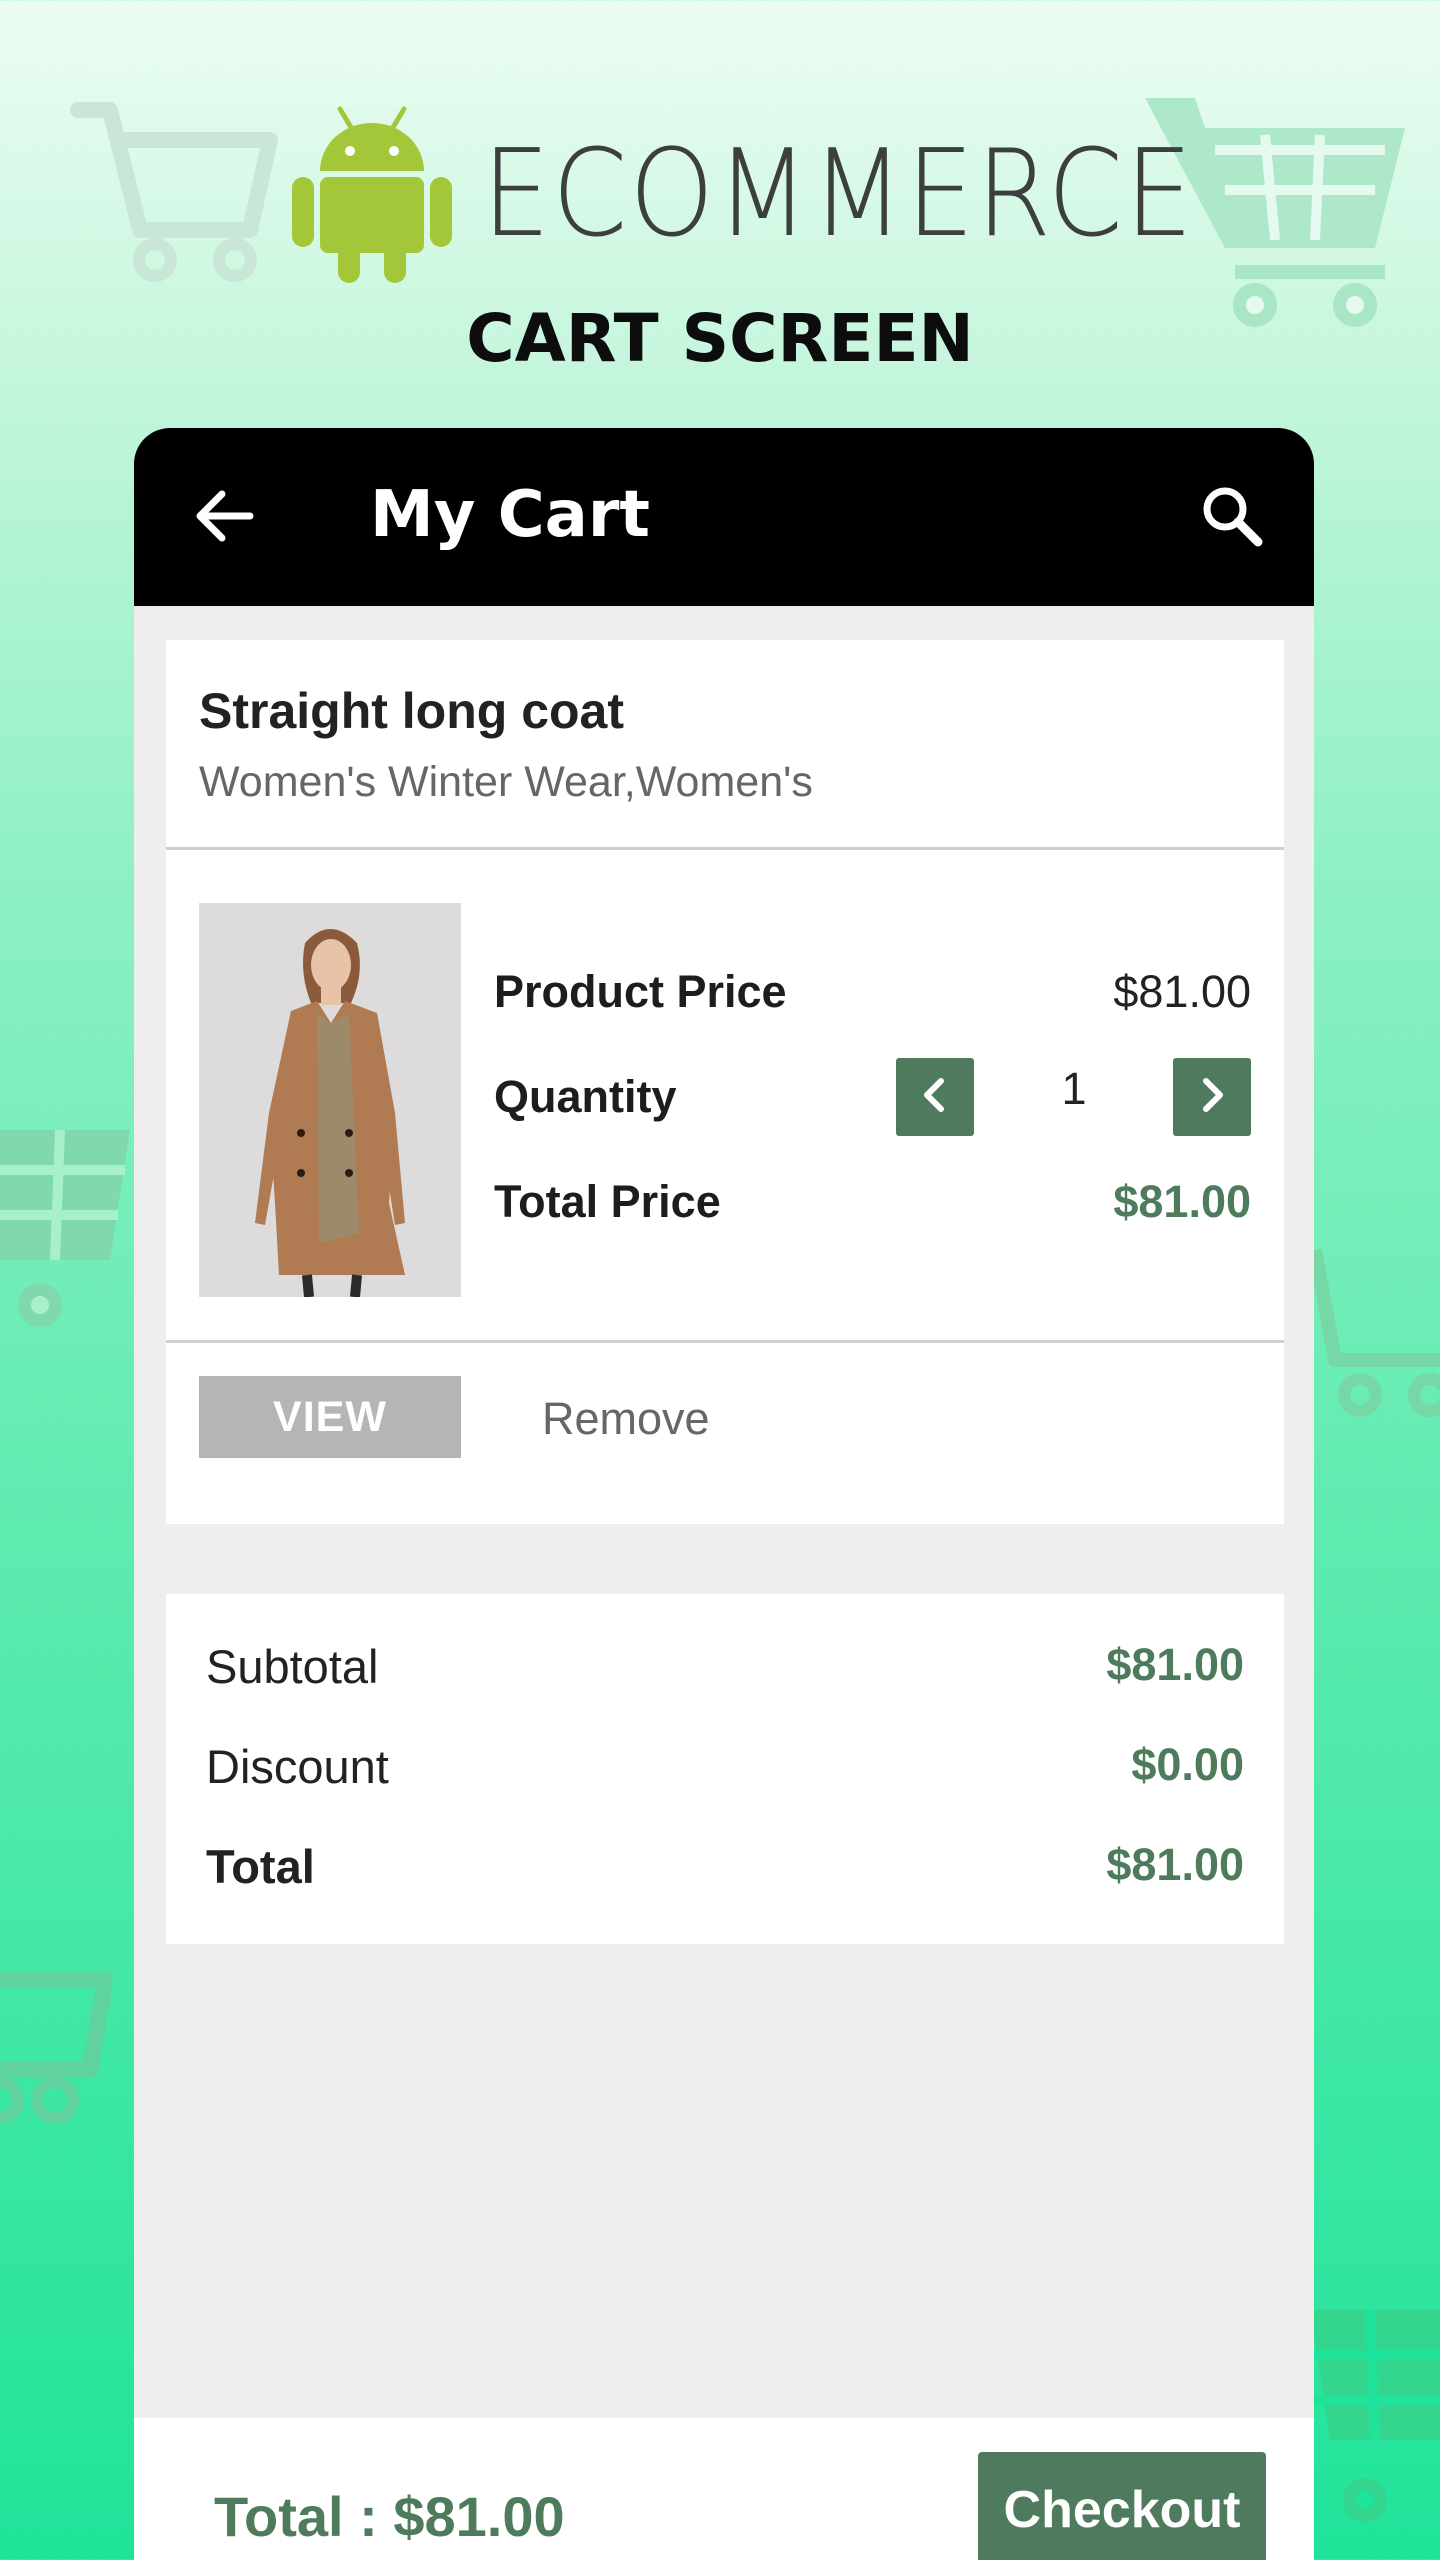 Image resolution: width=1440 pixels, height=2560 pixels. What do you see at coordinates (1182, 991) in the screenshot?
I see `product-price-value: $81.00` at bounding box center [1182, 991].